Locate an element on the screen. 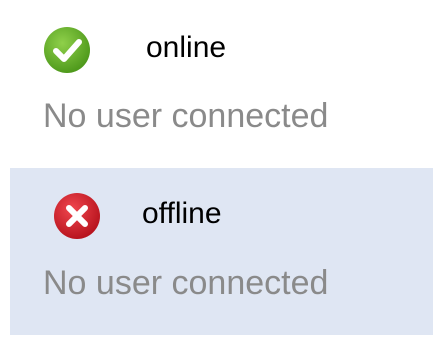 Image resolution: width=433 pixels, height=337 pixels. status-label: offline is located at coordinates (182, 213).